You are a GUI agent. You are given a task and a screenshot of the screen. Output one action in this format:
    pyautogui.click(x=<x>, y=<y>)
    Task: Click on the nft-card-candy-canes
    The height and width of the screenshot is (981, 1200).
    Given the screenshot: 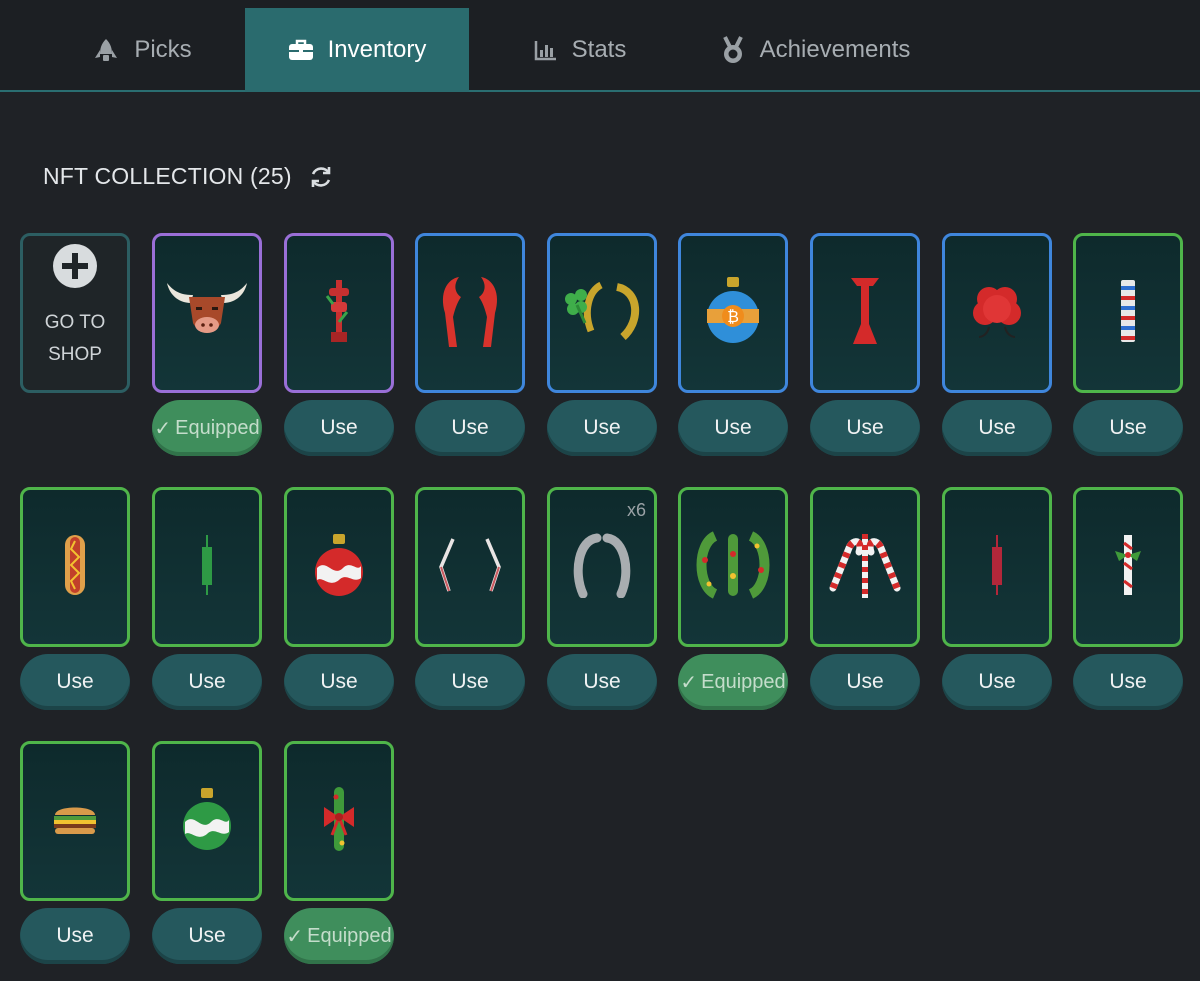 What is the action you would take?
    pyautogui.click(x=865, y=567)
    